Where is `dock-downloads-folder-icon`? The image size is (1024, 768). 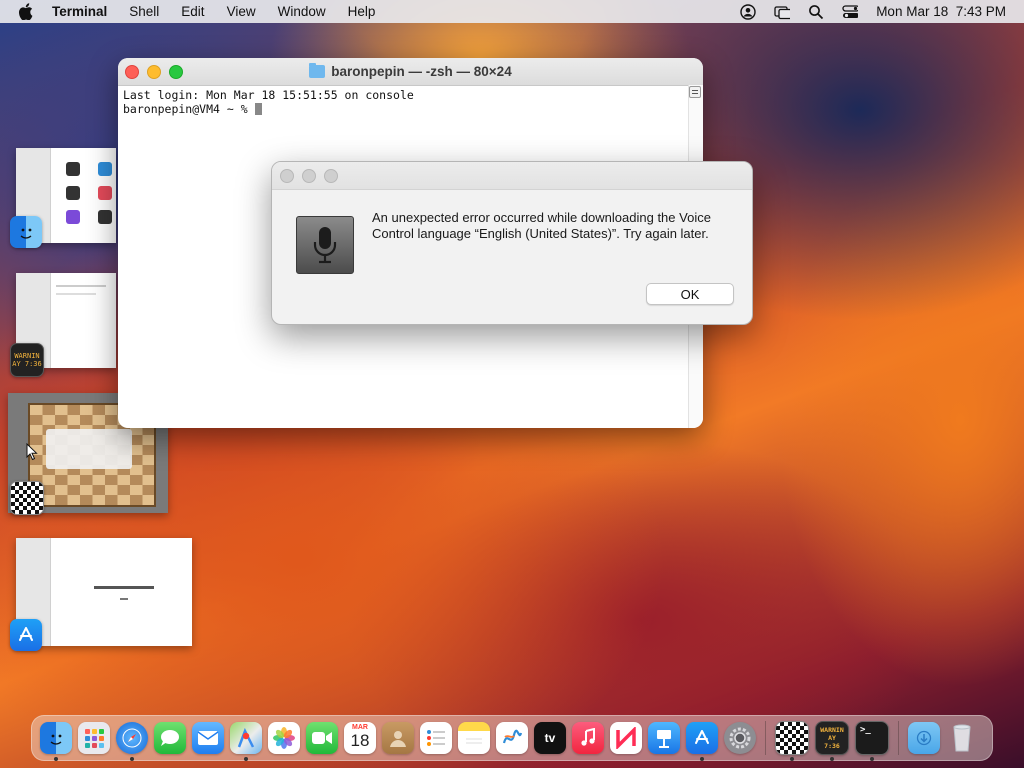 dock-downloads-folder-icon is located at coordinates (924, 738).